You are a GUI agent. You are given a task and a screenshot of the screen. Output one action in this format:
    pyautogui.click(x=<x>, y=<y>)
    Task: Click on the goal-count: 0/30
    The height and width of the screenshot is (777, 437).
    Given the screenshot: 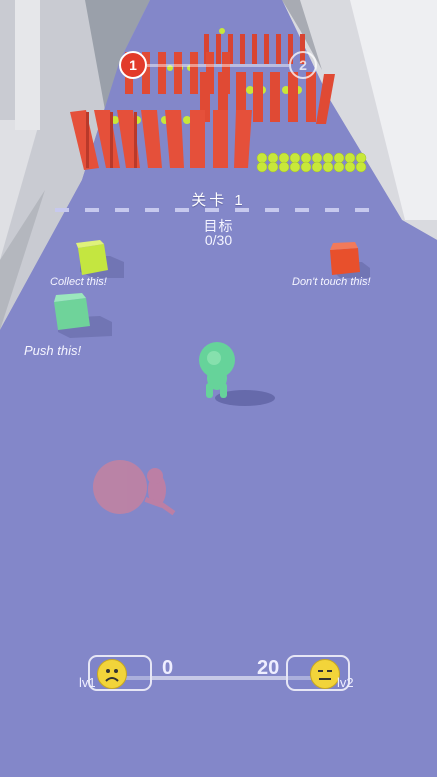 What is the action you would take?
    pyautogui.click(x=218, y=240)
    